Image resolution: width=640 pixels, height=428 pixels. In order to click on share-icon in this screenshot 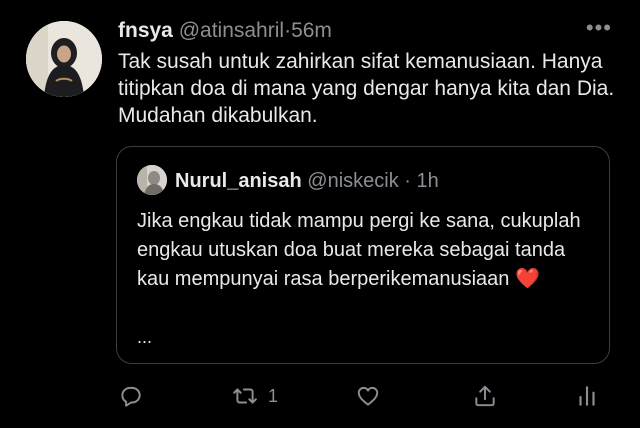, I will do `click(485, 396)`.